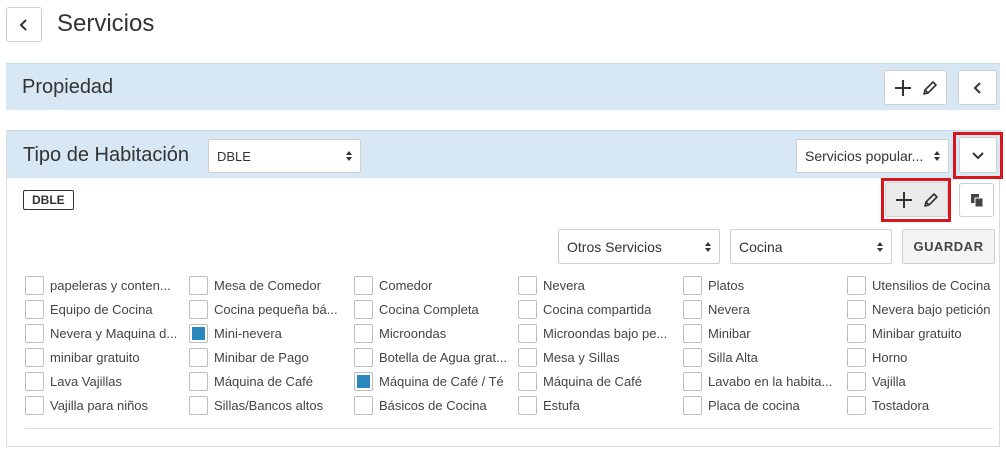 Image resolution: width=1006 pixels, height=454 pixels. What do you see at coordinates (976, 200) in the screenshot?
I see `copy-button` at bounding box center [976, 200].